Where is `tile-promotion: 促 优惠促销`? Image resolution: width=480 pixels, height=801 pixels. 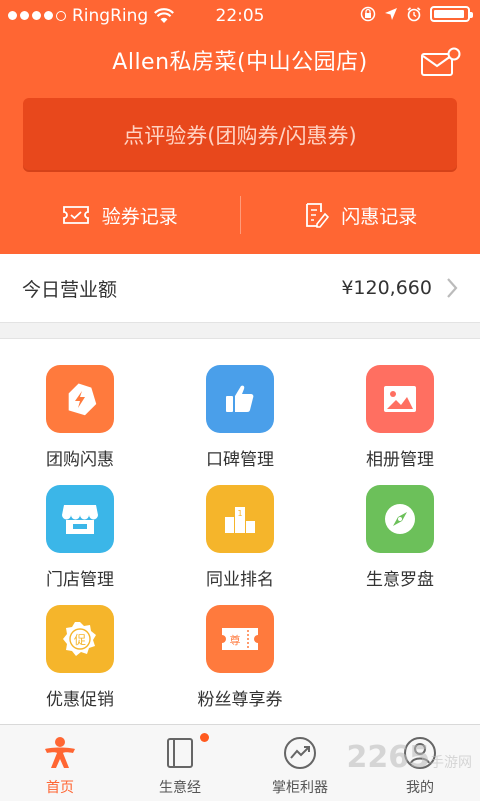 tile-promotion: 促 优惠促销 is located at coordinates (80, 639).